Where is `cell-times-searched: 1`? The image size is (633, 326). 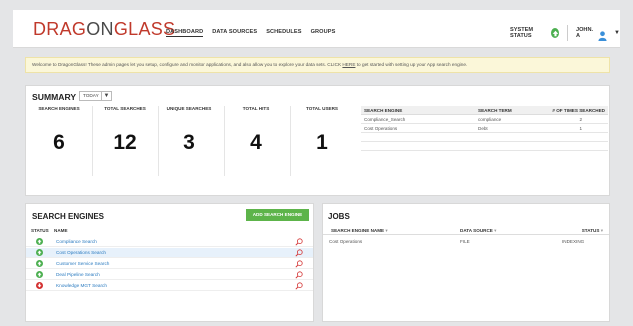
cell-times-searched: 1 is located at coordinates (580, 128).